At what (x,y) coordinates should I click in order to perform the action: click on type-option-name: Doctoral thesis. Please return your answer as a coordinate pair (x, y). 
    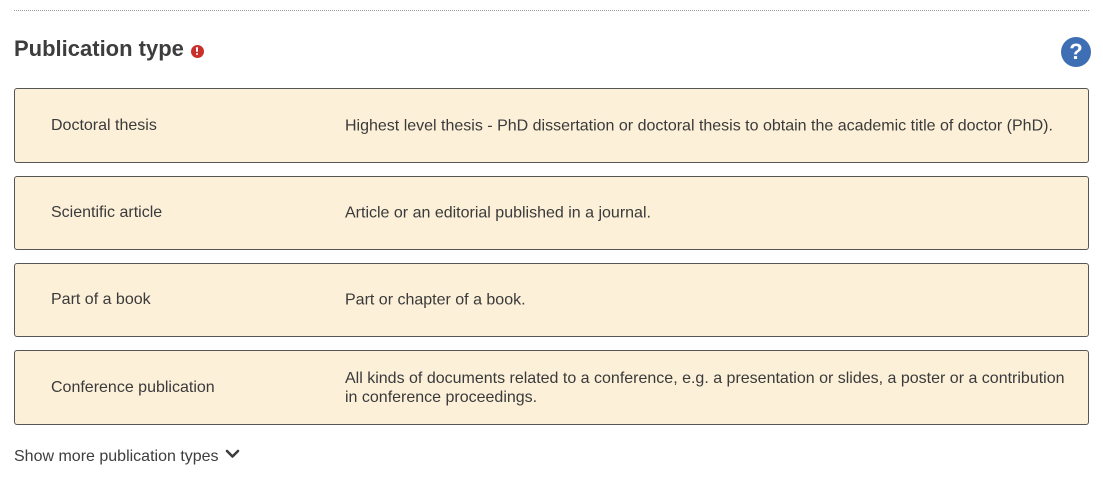
    Looking at the image, I should click on (104, 125).